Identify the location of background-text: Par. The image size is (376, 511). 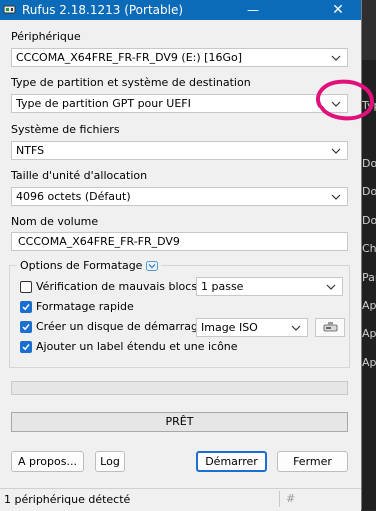
(369, 277).